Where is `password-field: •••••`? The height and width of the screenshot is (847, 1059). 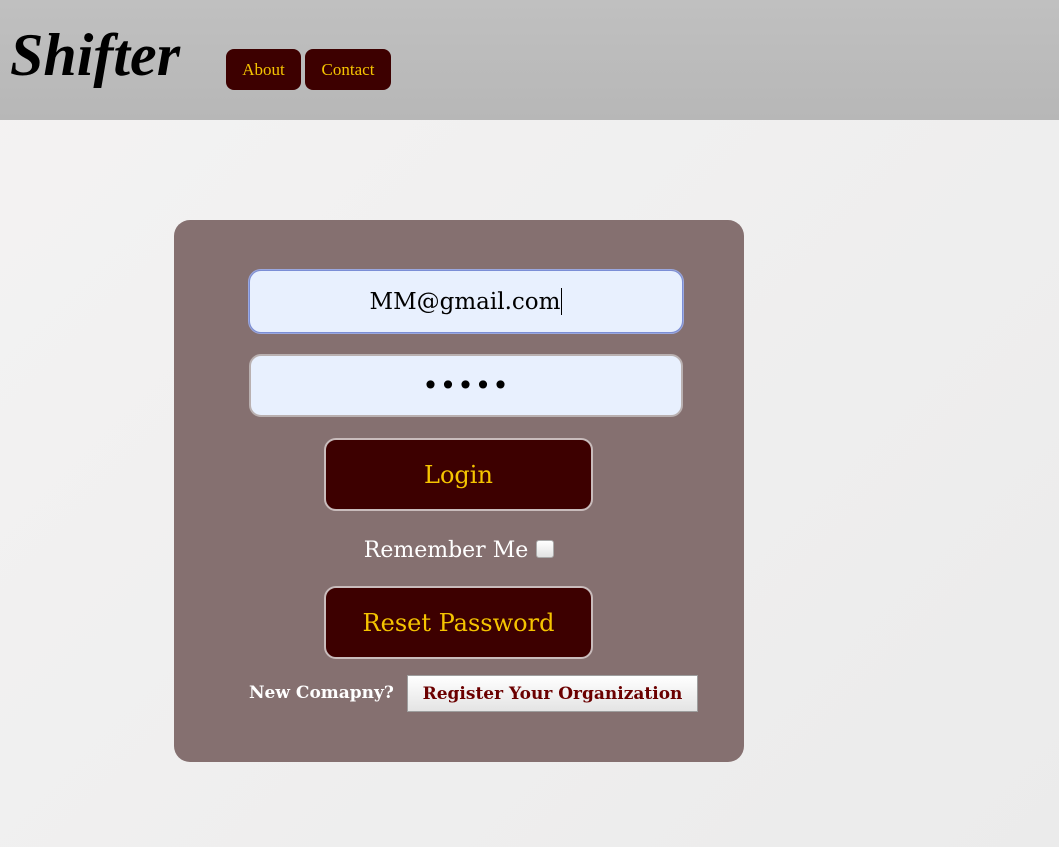
password-field: ••••• is located at coordinates (466, 385).